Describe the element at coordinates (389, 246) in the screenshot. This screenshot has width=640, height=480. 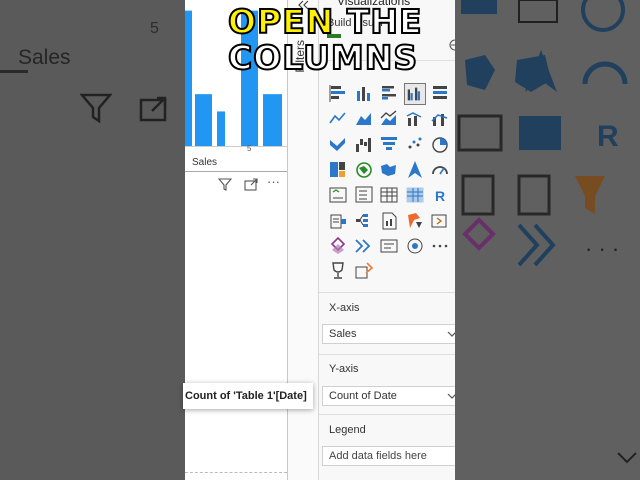
I see `narrative-icon` at that location.